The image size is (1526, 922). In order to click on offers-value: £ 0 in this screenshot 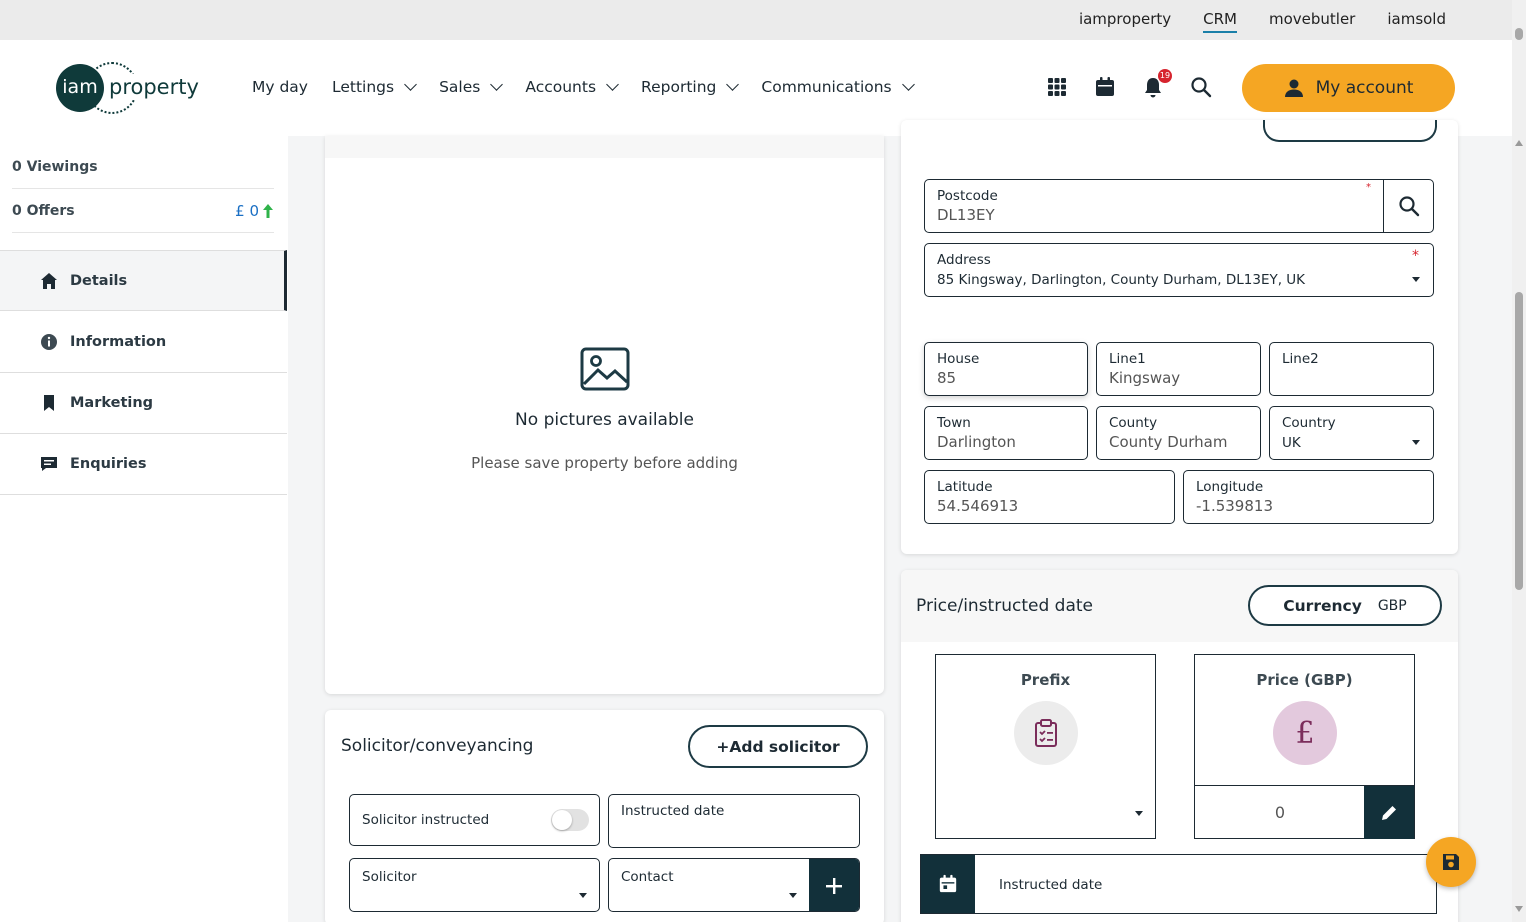, I will do `click(254, 211)`.